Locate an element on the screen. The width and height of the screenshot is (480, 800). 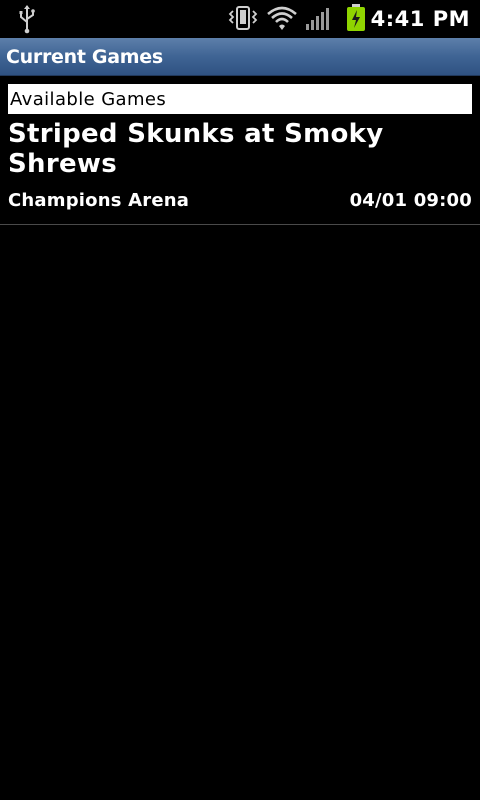
status-bar: 4:41 PM is located at coordinates (240, 19).